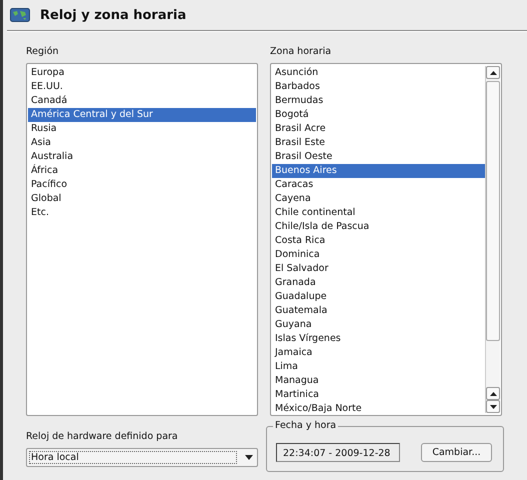  What do you see at coordinates (378, 381) in the screenshot?
I see `timezone-item: Managua` at bounding box center [378, 381].